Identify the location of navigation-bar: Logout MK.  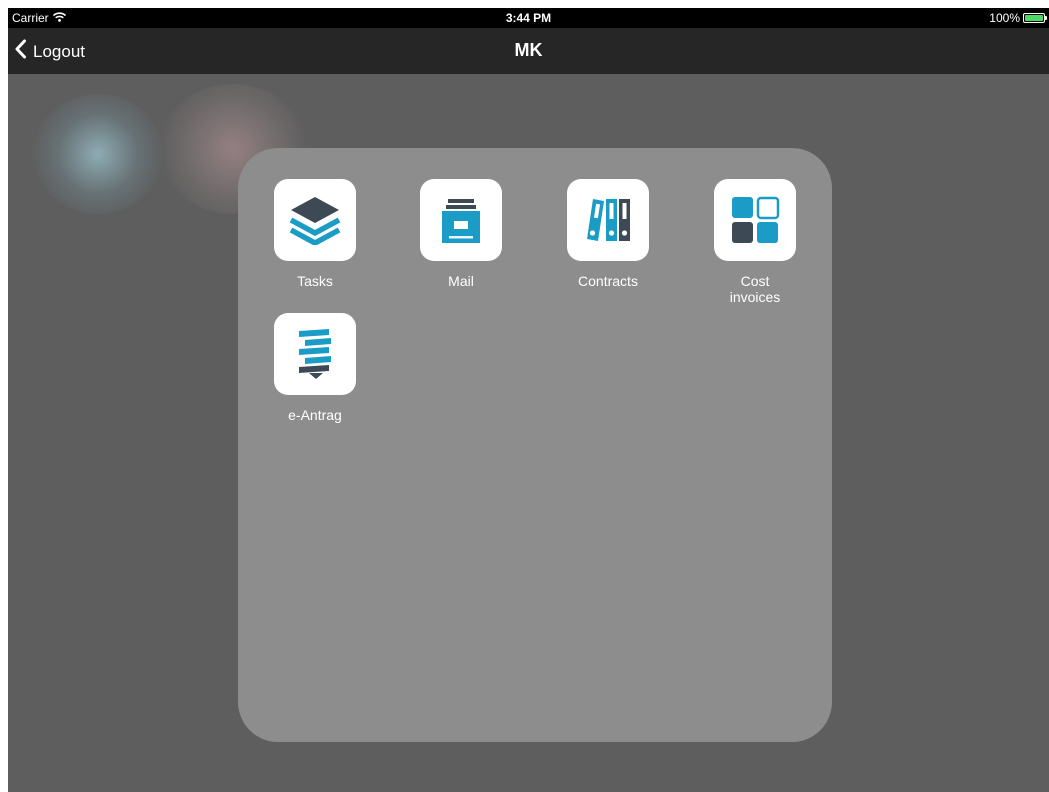
(528, 51).